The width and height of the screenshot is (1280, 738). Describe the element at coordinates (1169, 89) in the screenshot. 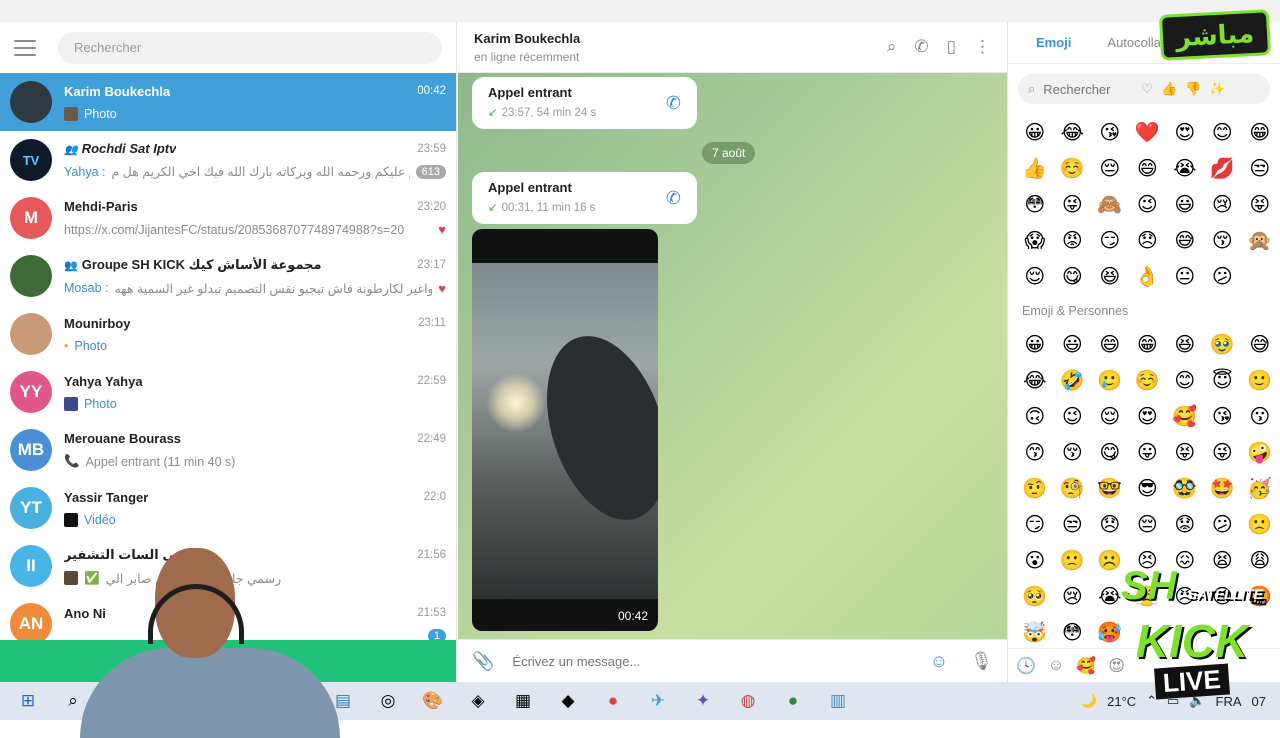

I see `thumbs-up-icon: 👍` at that location.